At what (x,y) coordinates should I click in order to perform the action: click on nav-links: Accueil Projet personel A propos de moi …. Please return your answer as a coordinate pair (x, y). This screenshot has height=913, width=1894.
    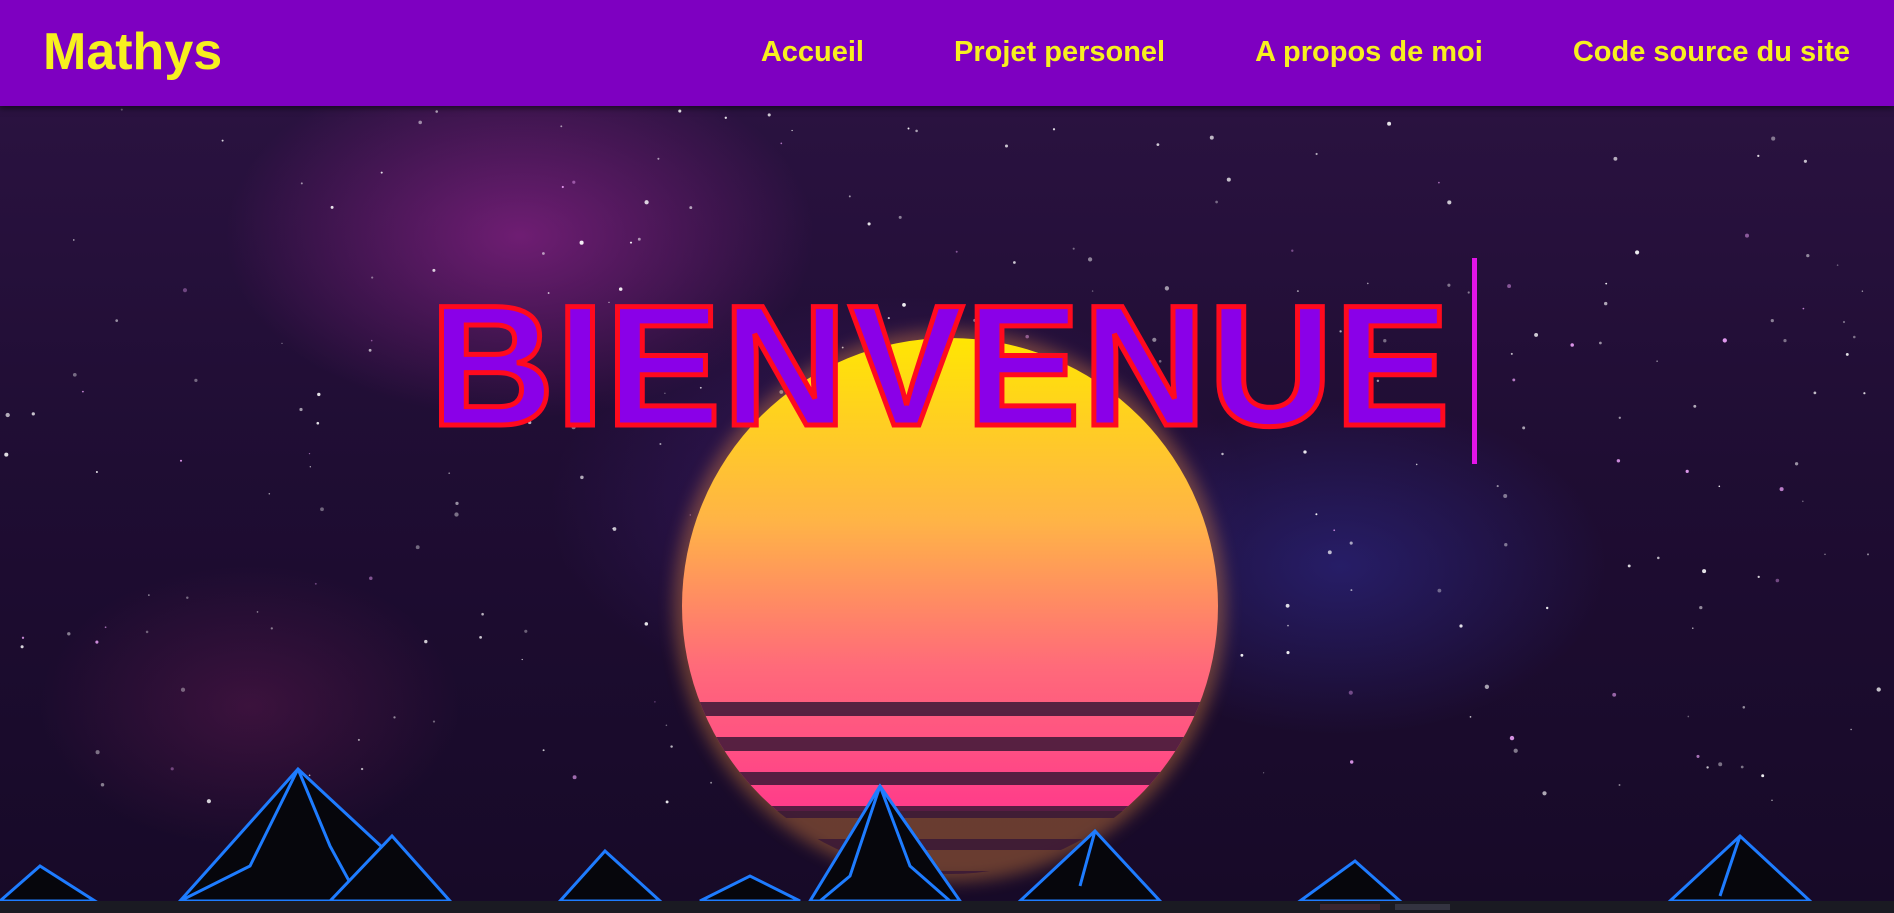
    Looking at the image, I should click on (1305, 52).